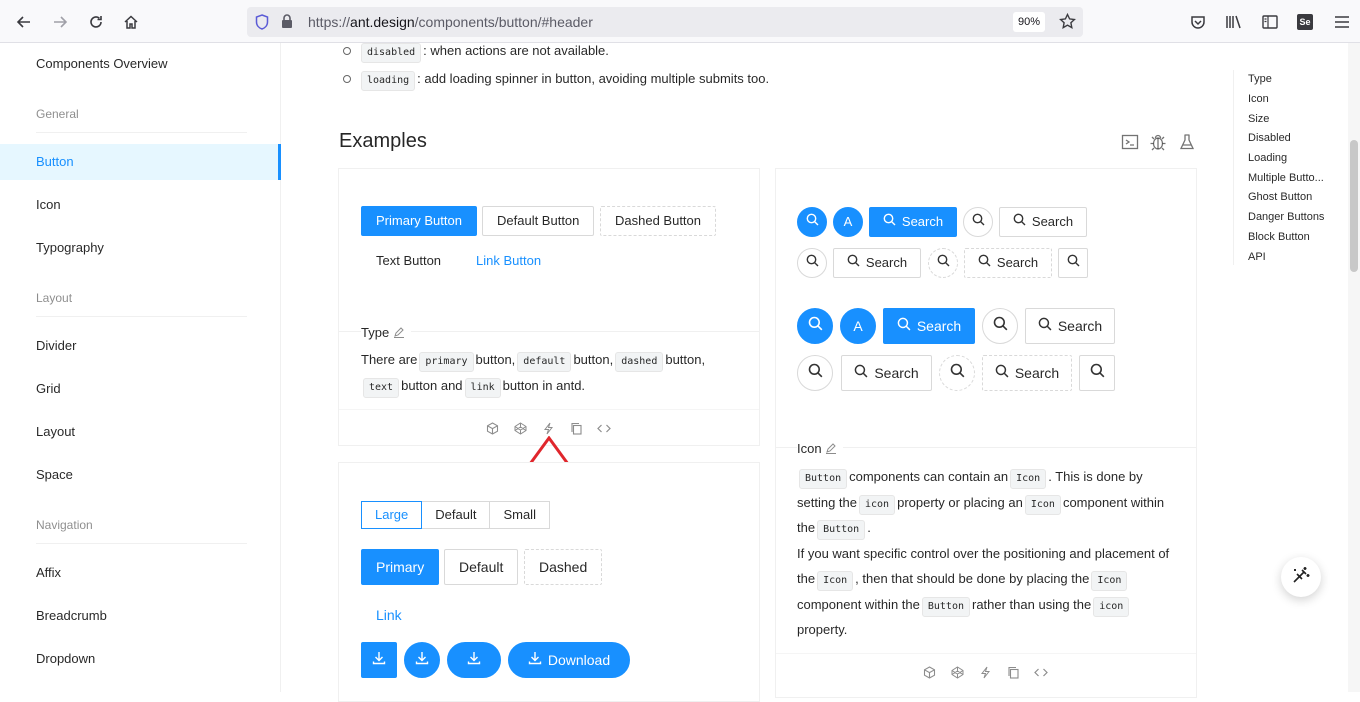  I want to click on letter-circle-primary-large-button: A, so click(858, 326).